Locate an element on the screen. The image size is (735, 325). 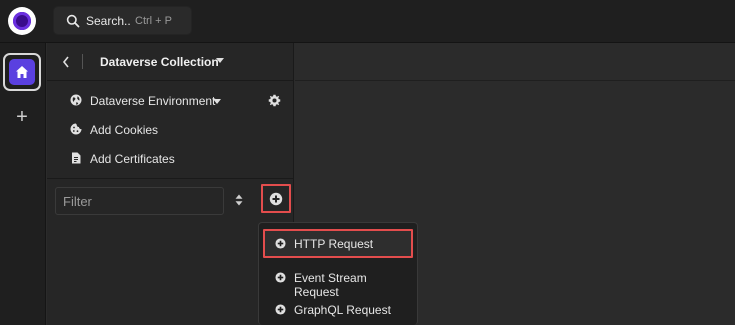
panel-divider is located at coordinates (170, 178).